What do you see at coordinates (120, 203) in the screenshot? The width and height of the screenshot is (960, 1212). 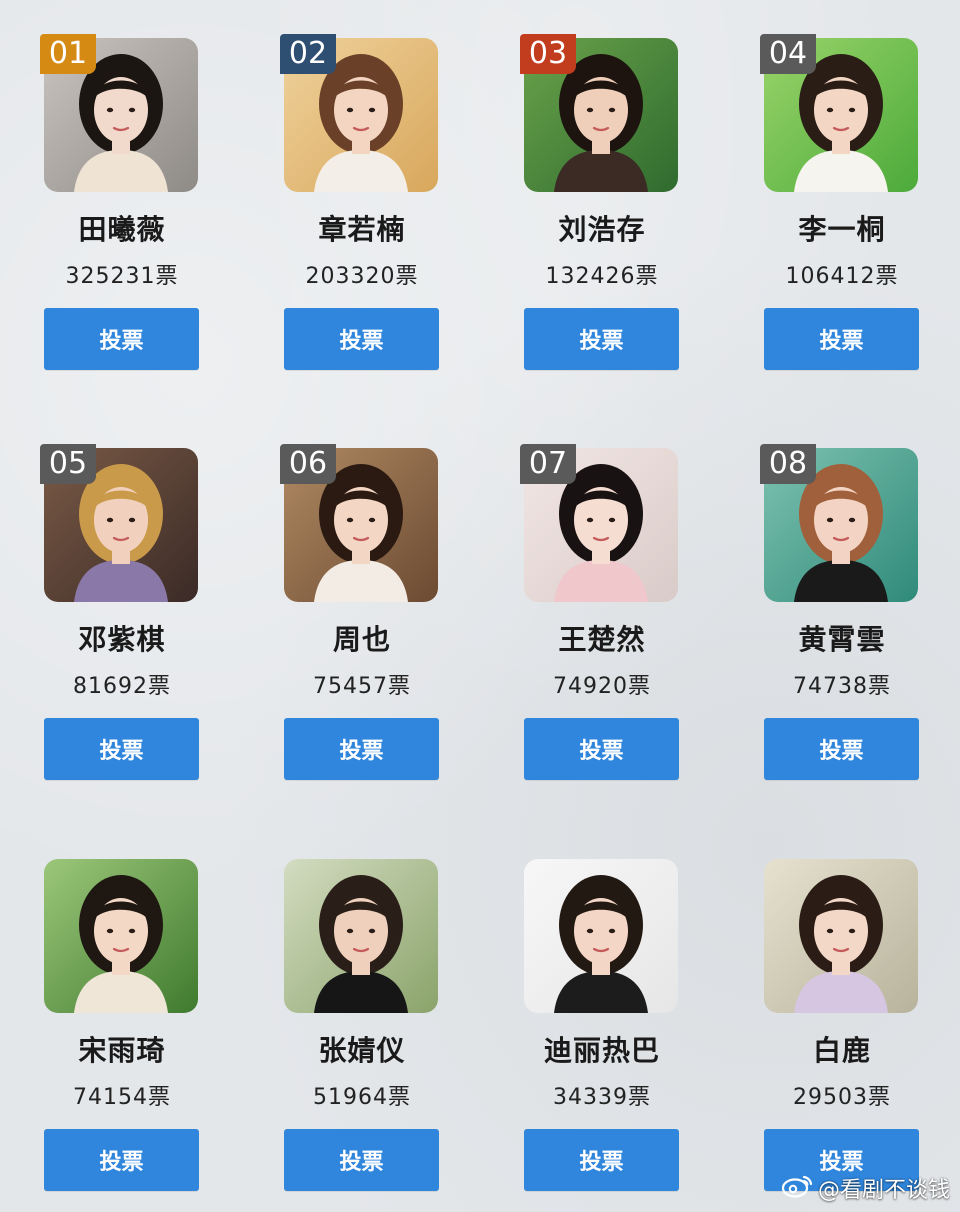 I see `candidate-card: 01 田曦薇 325231票 投票` at bounding box center [120, 203].